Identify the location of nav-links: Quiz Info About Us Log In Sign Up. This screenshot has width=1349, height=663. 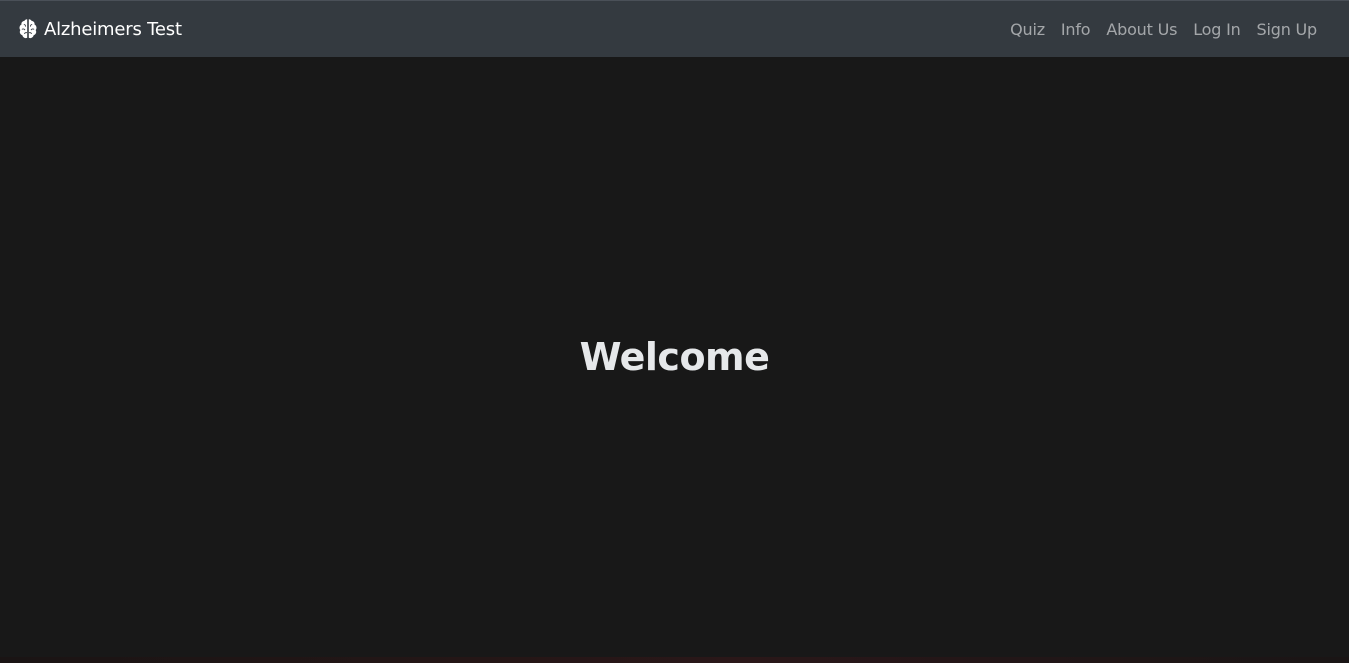
(1163, 29).